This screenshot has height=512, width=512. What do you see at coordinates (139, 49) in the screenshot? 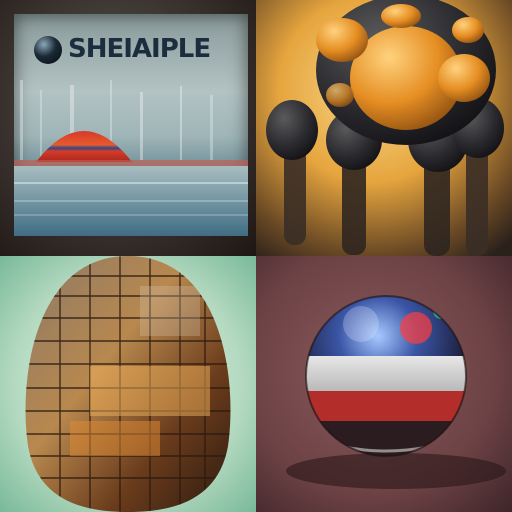
I see `poster-title: SHEIAIPLE` at bounding box center [139, 49].